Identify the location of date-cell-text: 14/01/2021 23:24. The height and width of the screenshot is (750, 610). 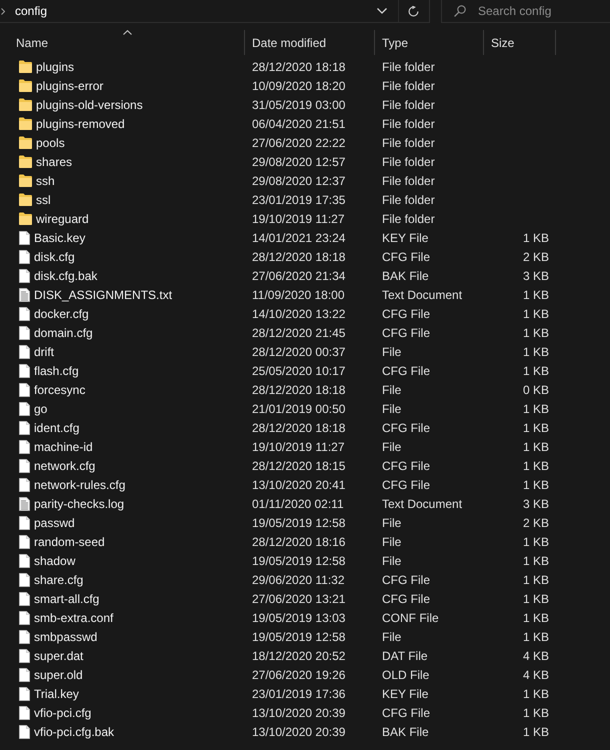
(298, 237).